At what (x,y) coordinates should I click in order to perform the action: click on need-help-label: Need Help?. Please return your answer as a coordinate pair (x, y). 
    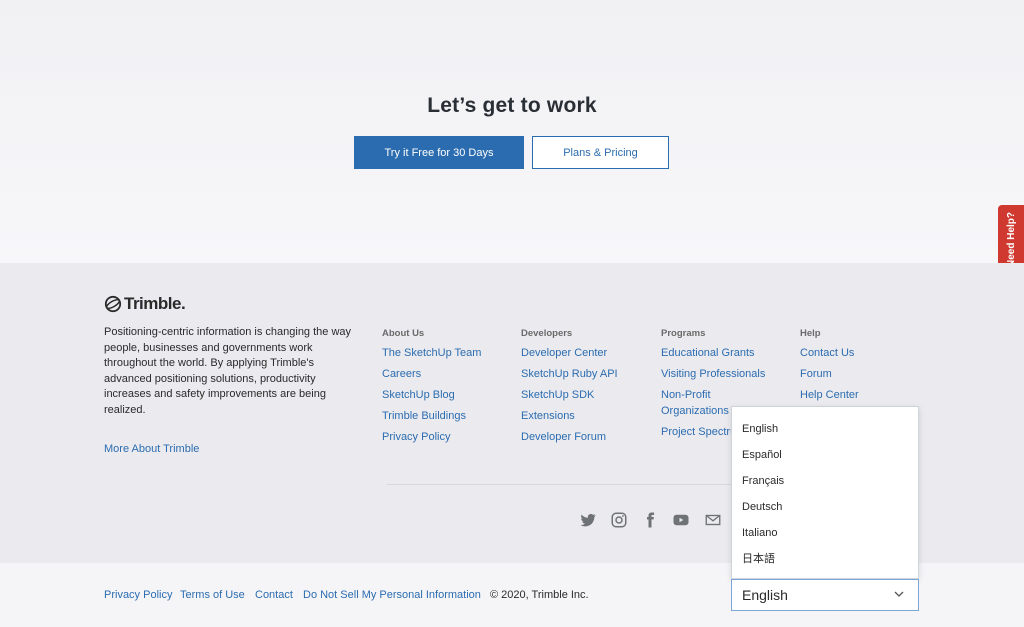
    Looking at the image, I should click on (1011, 239).